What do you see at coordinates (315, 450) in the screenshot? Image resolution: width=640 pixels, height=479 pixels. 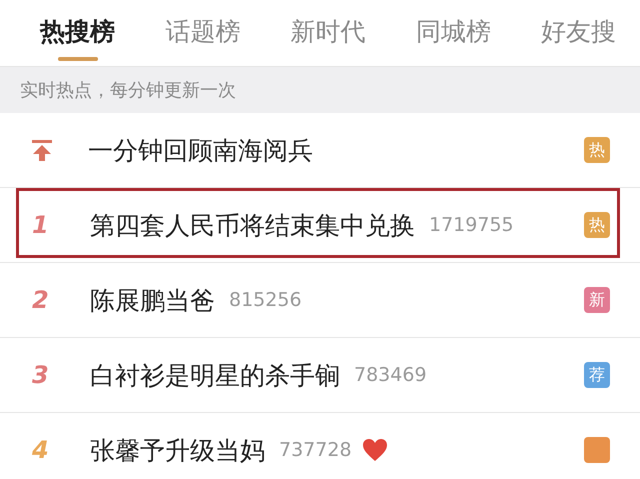 I see `search-count: 737728` at bounding box center [315, 450].